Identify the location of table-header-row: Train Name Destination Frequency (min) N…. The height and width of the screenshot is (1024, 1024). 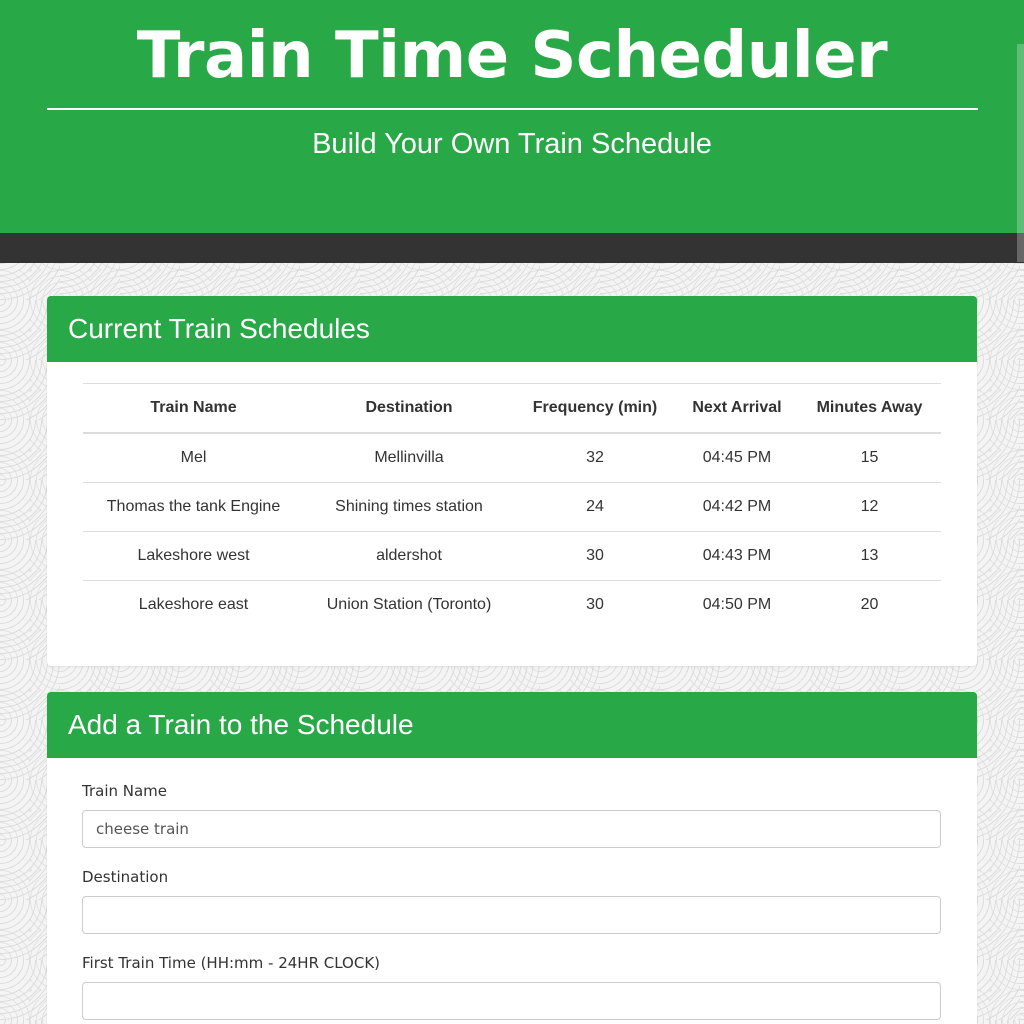
(512, 408).